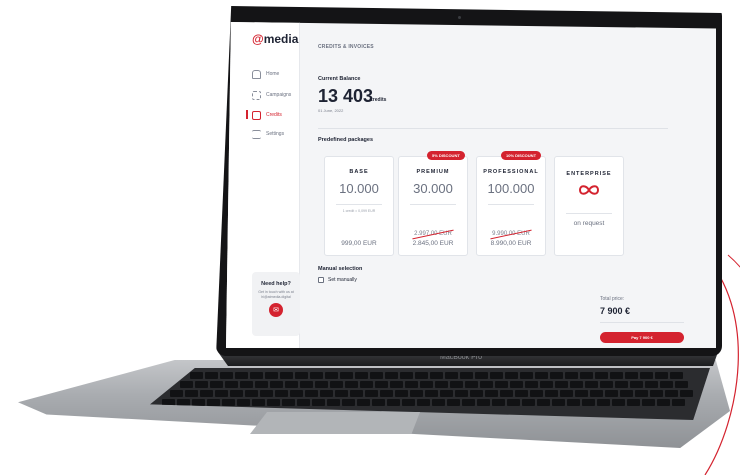  What do you see at coordinates (511, 243) in the screenshot?
I see `package-price: 8.990,00 EUR` at bounding box center [511, 243].